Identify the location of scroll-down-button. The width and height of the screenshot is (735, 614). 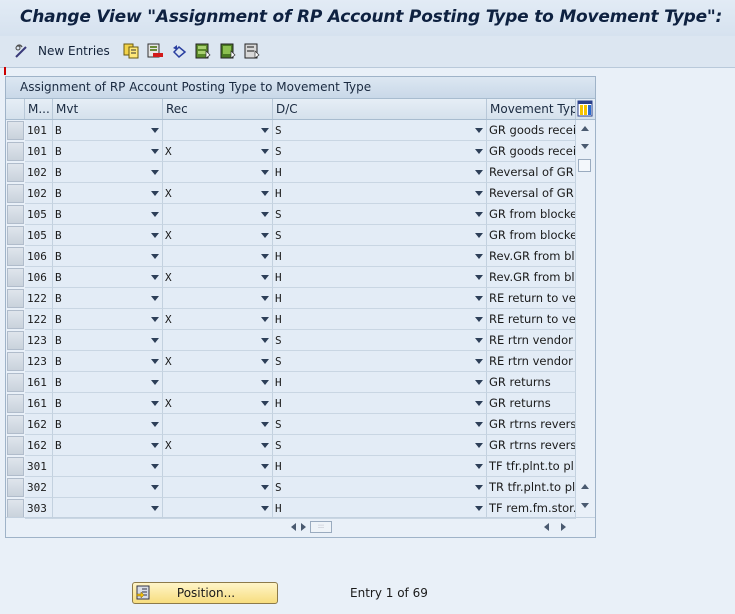
(585, 505).